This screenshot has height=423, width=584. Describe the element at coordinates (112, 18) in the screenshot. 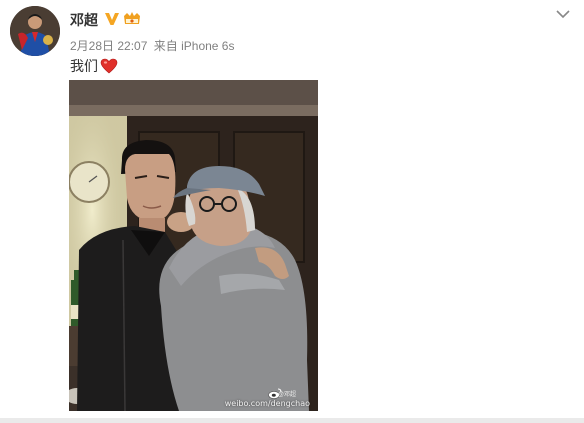

I see `verified-v-icon` at that location.